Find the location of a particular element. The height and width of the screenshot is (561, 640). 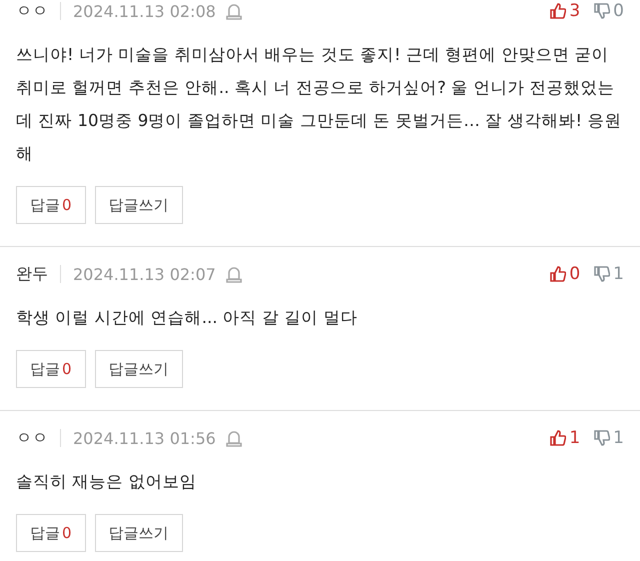

comment-author: 완두 is located at coordinates (32, 274).